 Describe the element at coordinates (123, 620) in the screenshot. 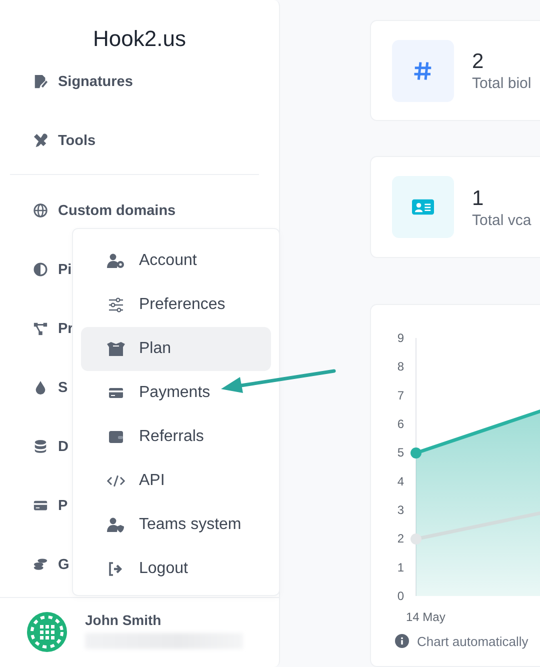

I see `user-name: John Smith` at that location.